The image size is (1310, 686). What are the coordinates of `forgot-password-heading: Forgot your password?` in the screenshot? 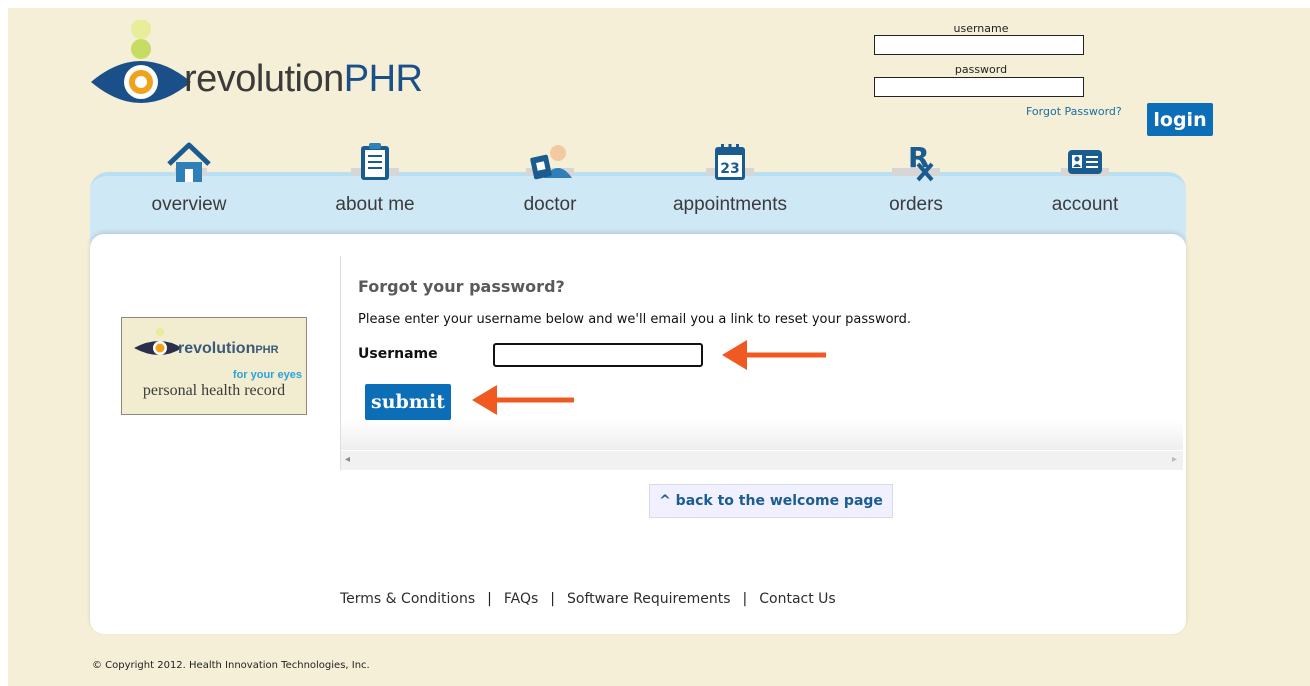 It's located at (461, 286).